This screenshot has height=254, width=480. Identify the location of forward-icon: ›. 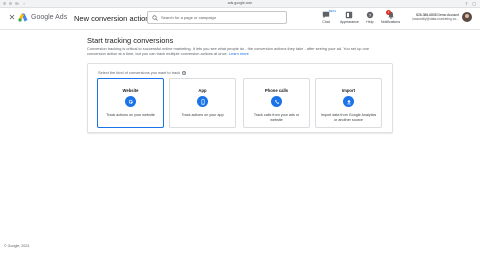
(23, 3).